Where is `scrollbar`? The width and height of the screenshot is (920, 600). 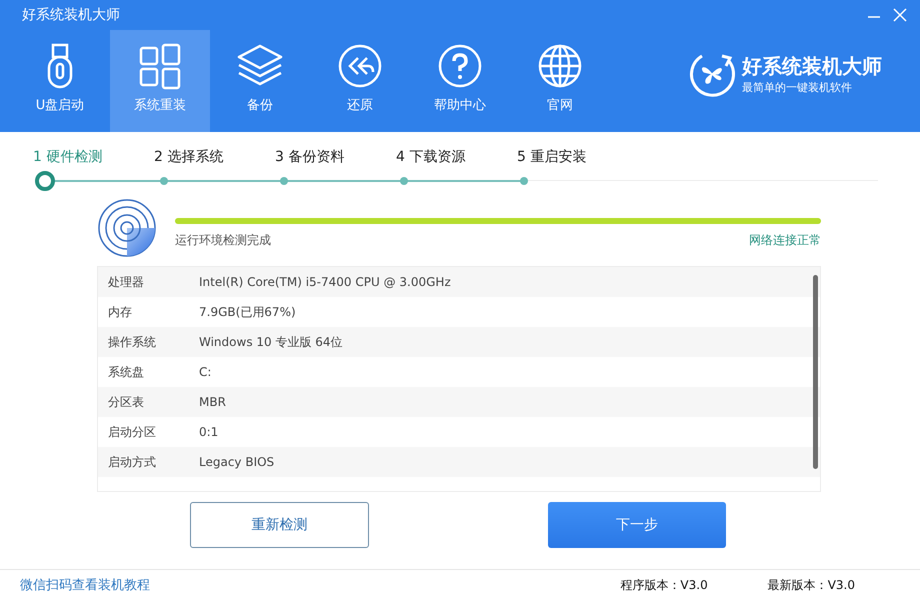 scrollbar is located at coordinates (815, 372).